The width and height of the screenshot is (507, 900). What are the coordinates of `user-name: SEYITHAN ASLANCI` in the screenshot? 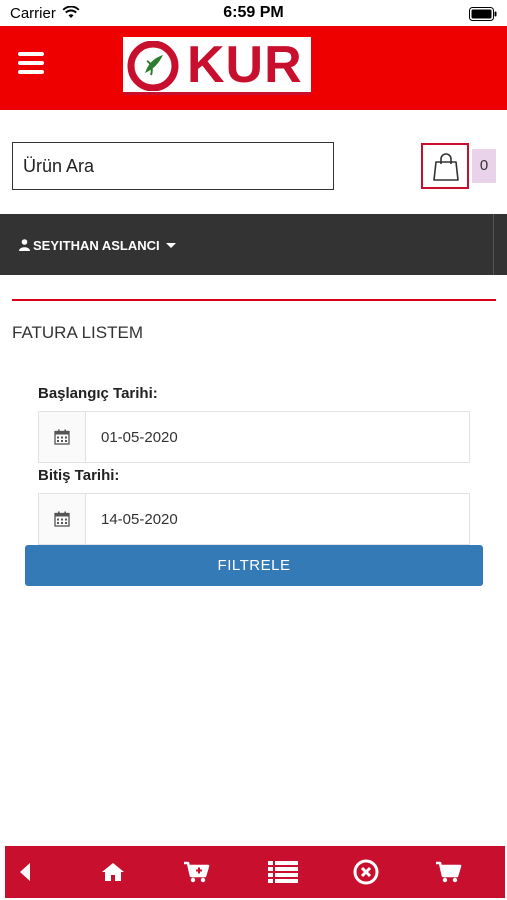 It's located at (96, 245).